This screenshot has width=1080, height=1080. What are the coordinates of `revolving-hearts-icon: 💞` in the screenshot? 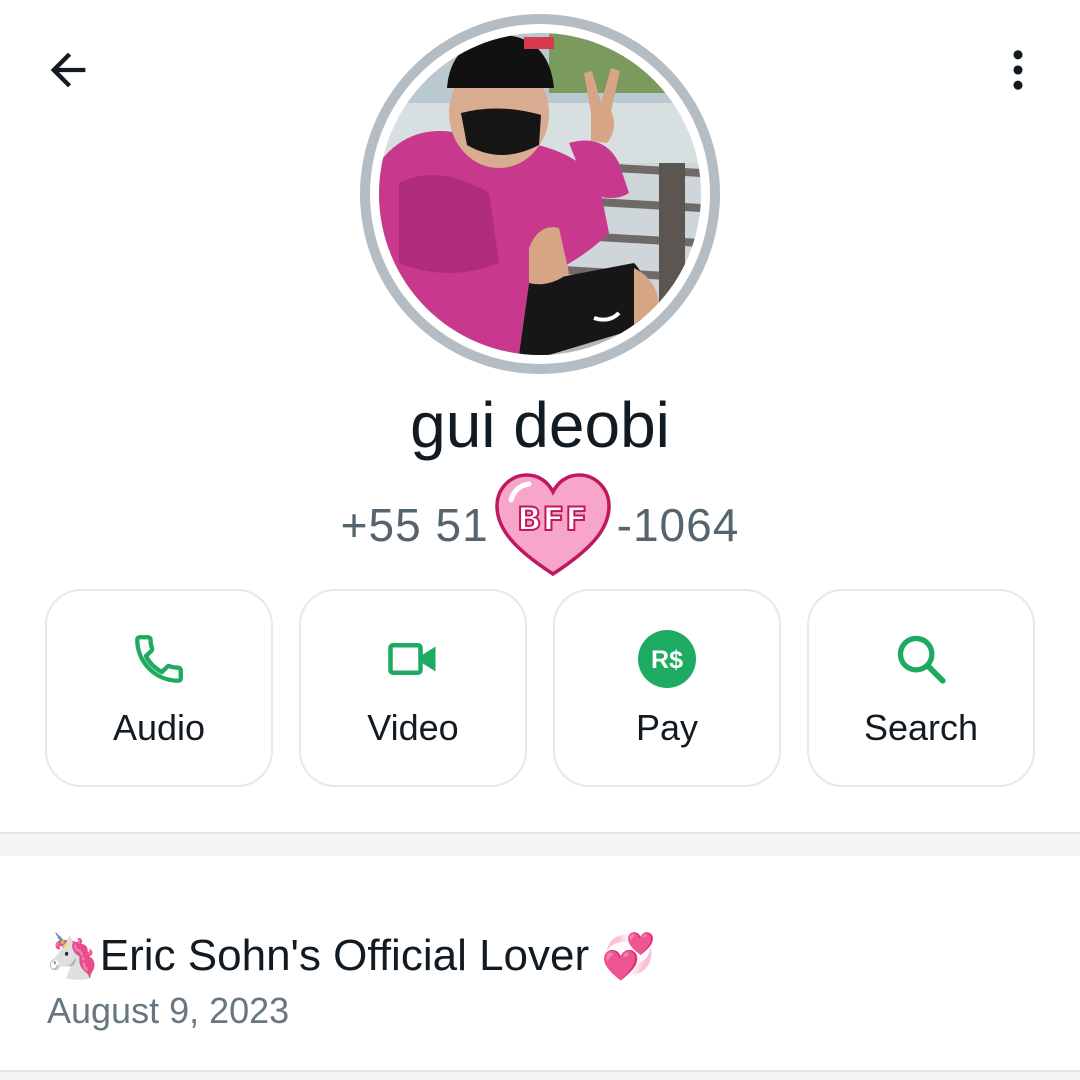 It's located at (628, 956).